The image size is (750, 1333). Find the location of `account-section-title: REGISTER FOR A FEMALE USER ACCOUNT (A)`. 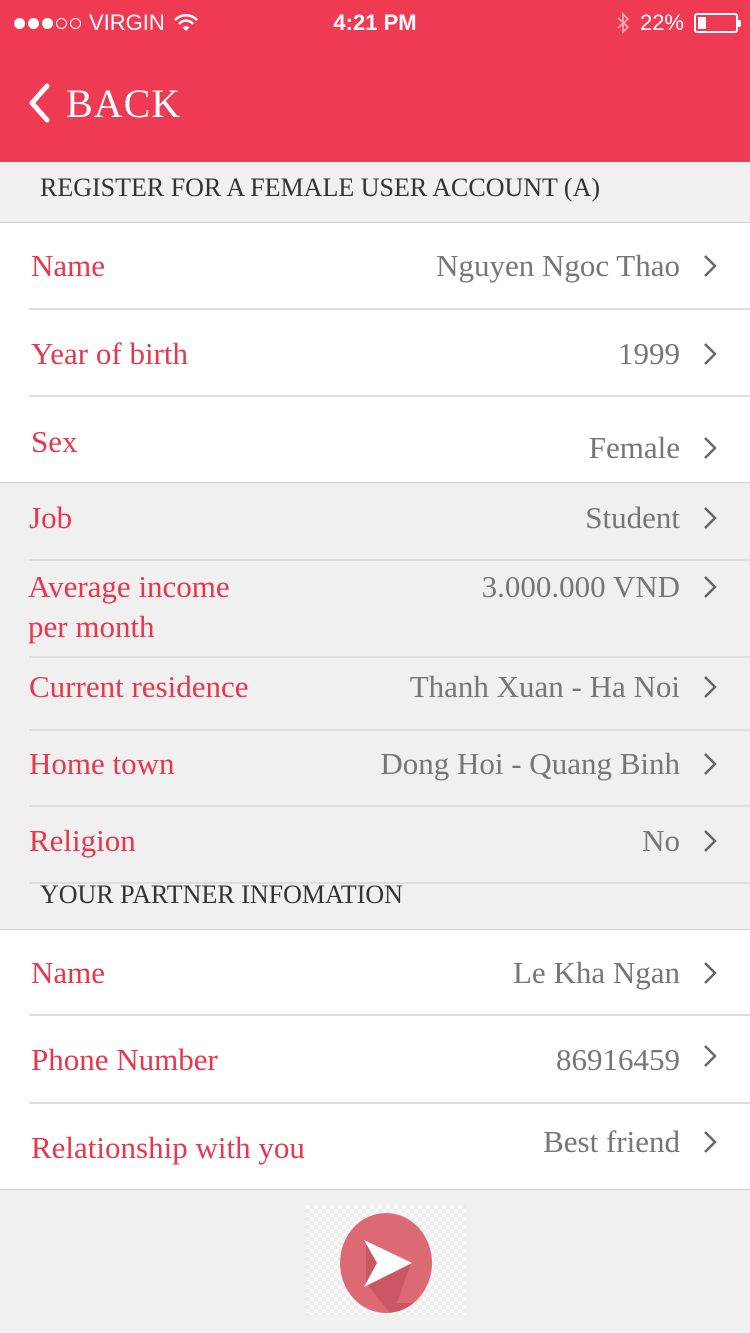

account-section-title: REGISTER FOR A FEMALE USER ACCOUNT (A) is located at coordinates (320, 187).